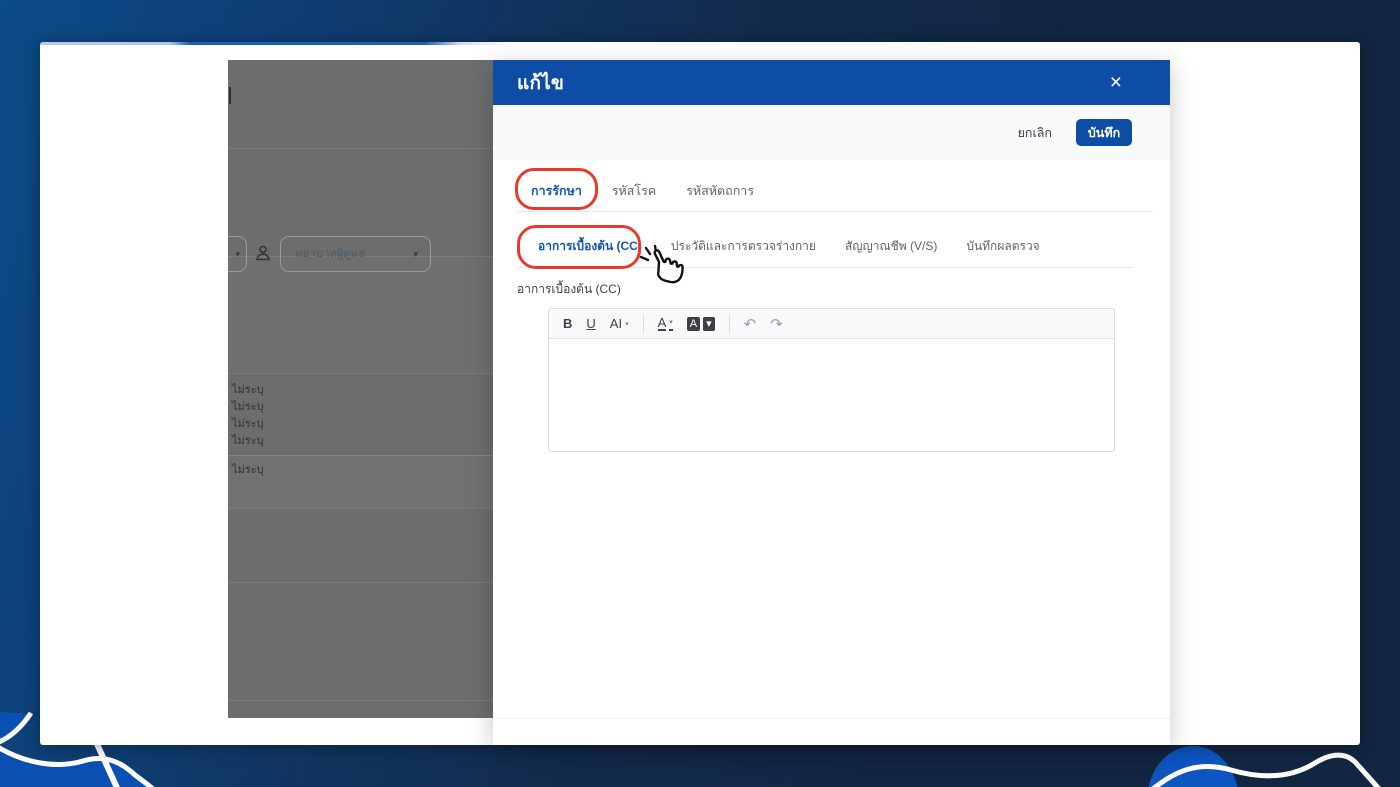 This screenshot has width=1400, height=787. I want to click on cc-editor-input, so click(831, 395).